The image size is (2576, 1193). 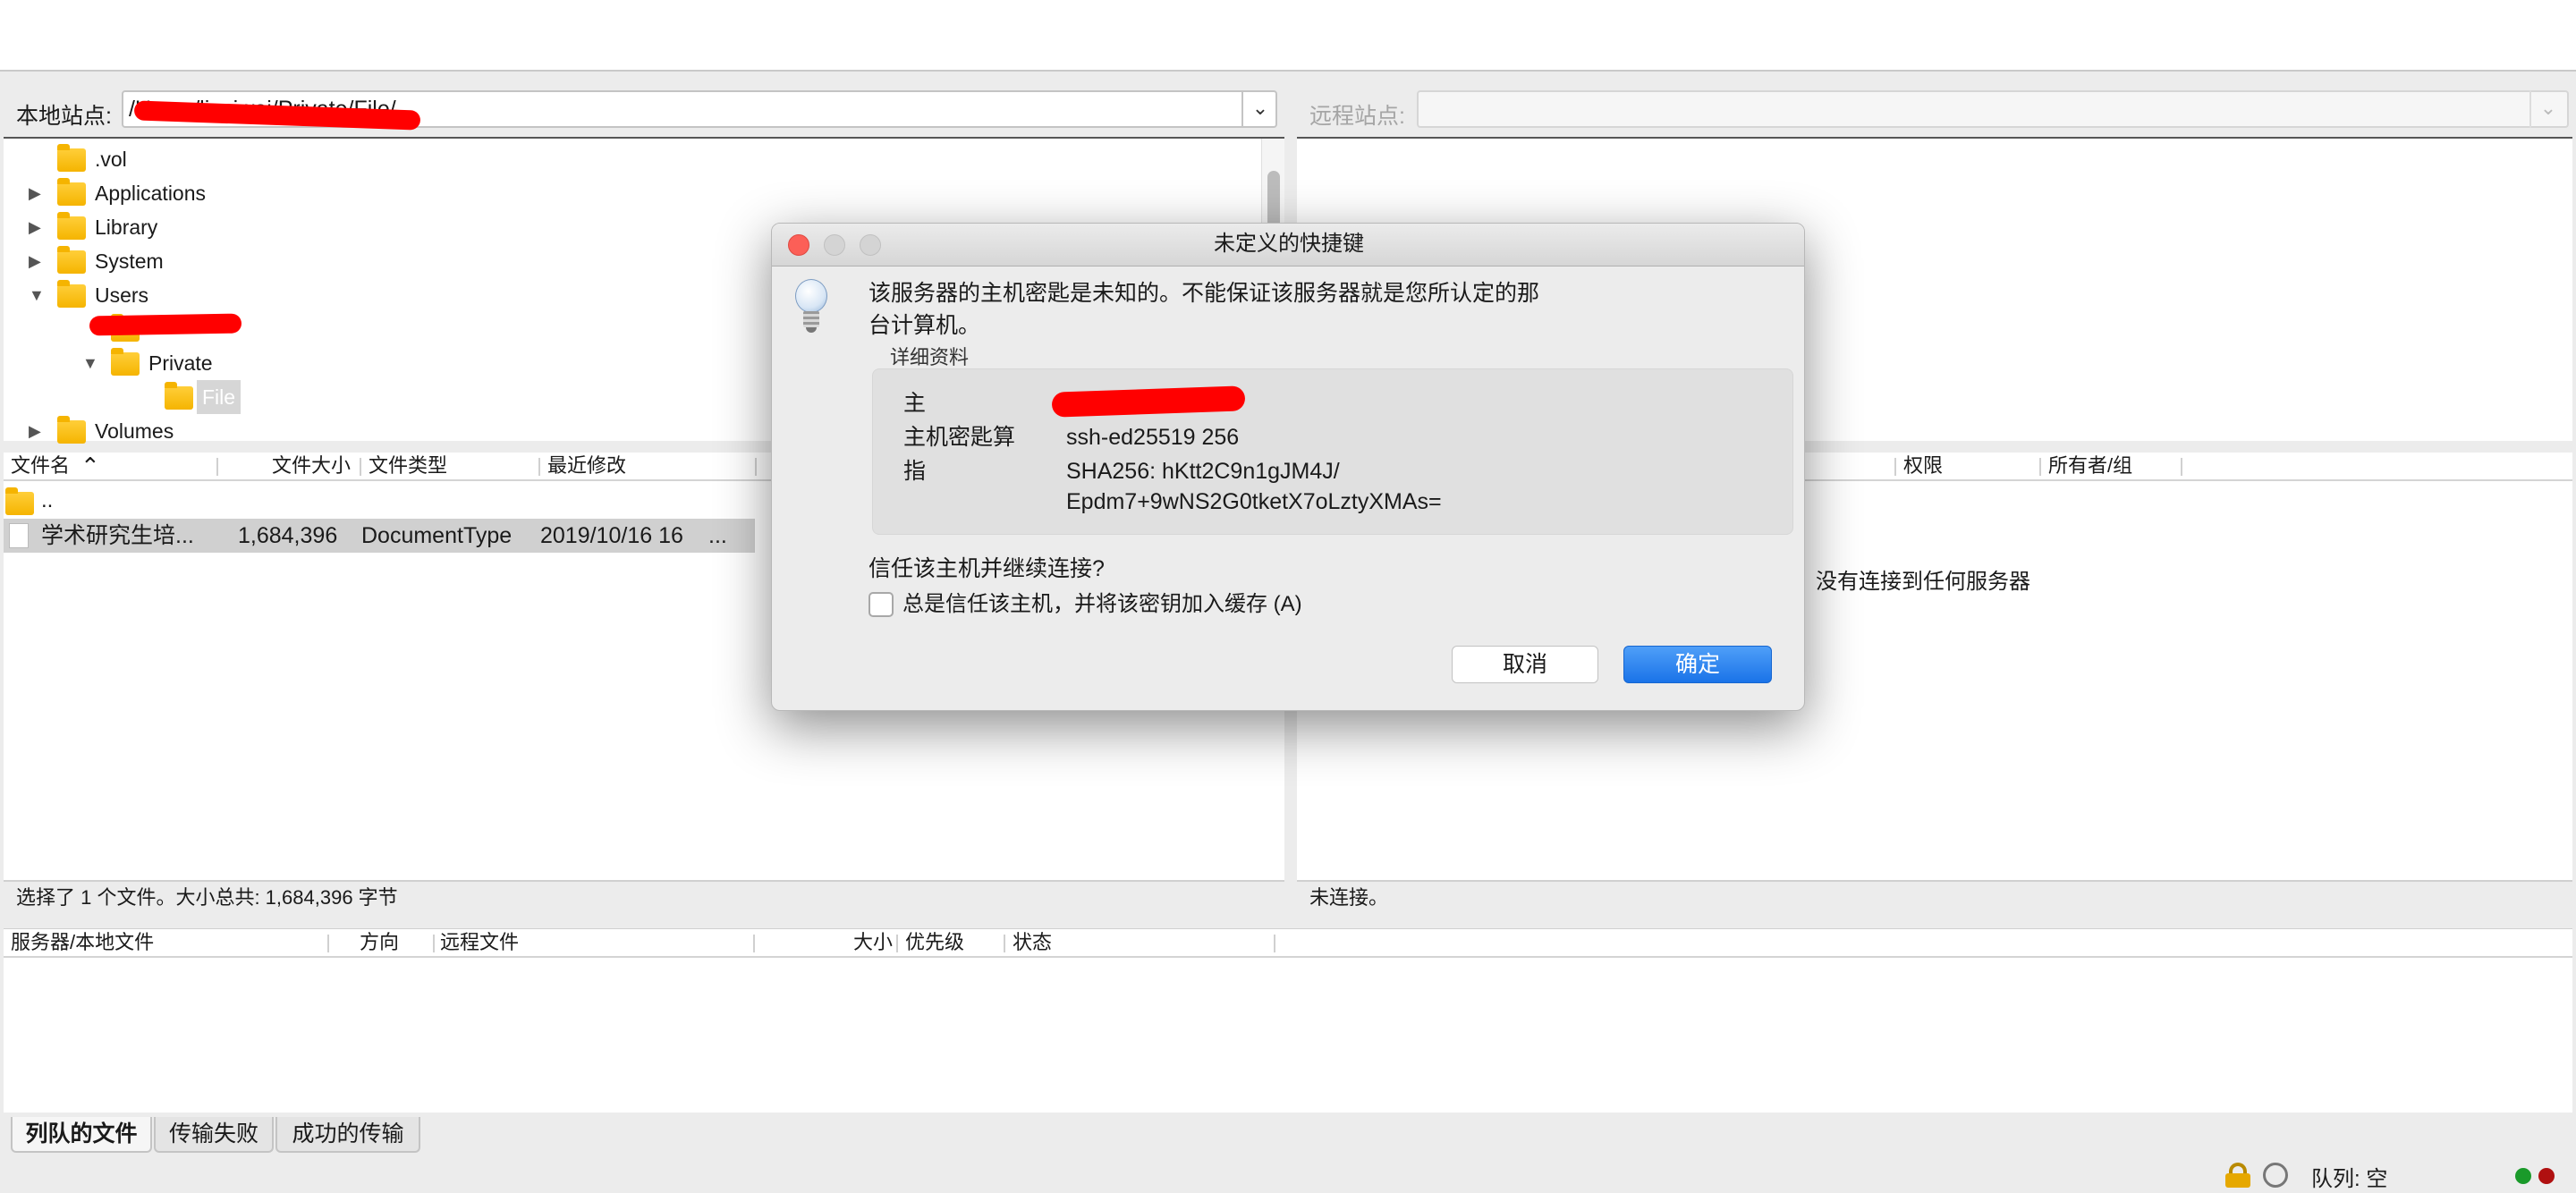 I want to click on dialog-title-bar: 未定义的快捷键, so click(x=1288, y=246).